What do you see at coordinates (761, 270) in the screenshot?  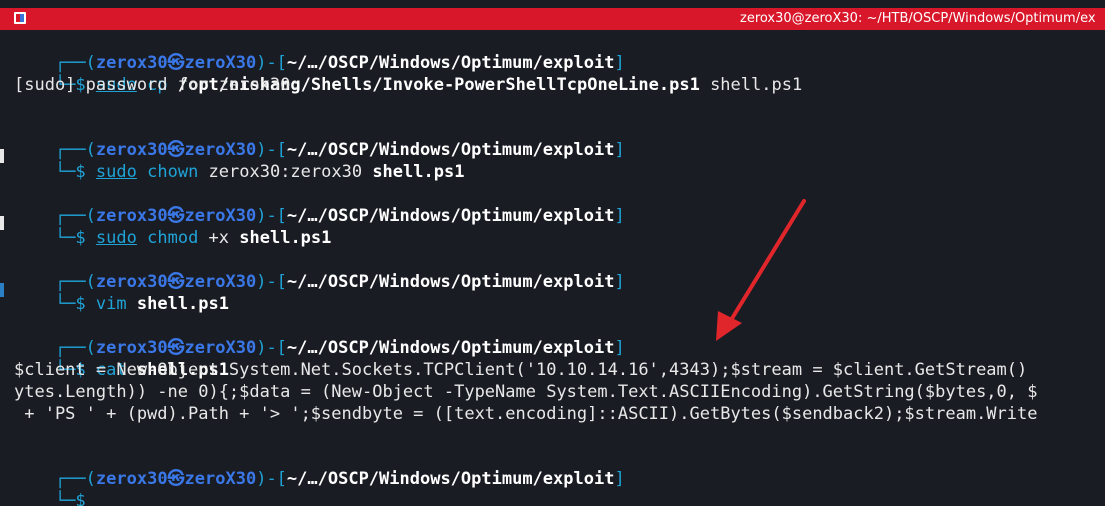 I see `annotation-arrow` at bounding box center [761, 270].